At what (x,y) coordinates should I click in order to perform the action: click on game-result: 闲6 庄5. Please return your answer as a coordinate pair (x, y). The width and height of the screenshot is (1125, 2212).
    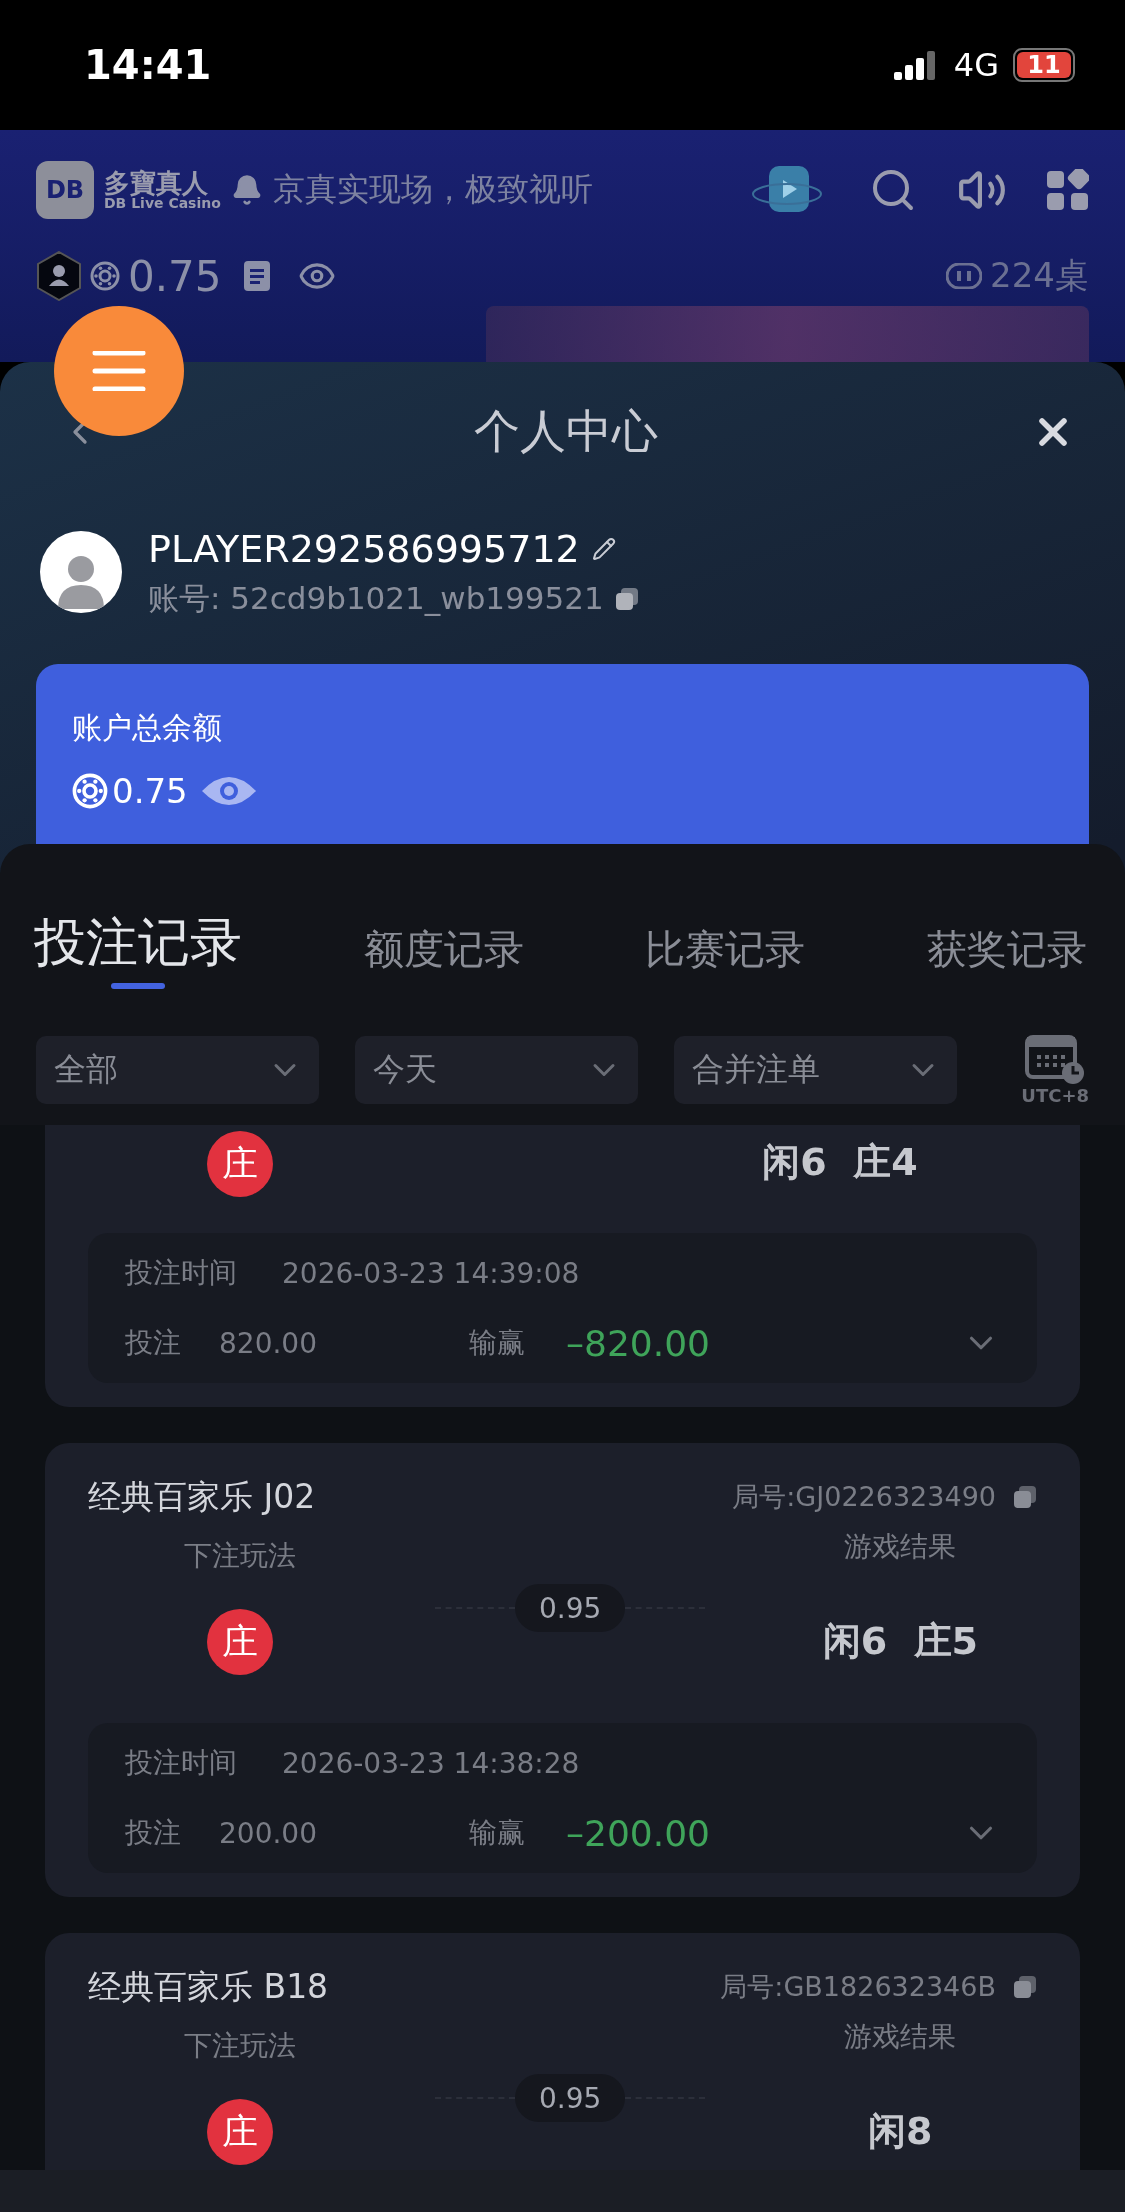
    Looking at the image, I should click on (900, 1641).